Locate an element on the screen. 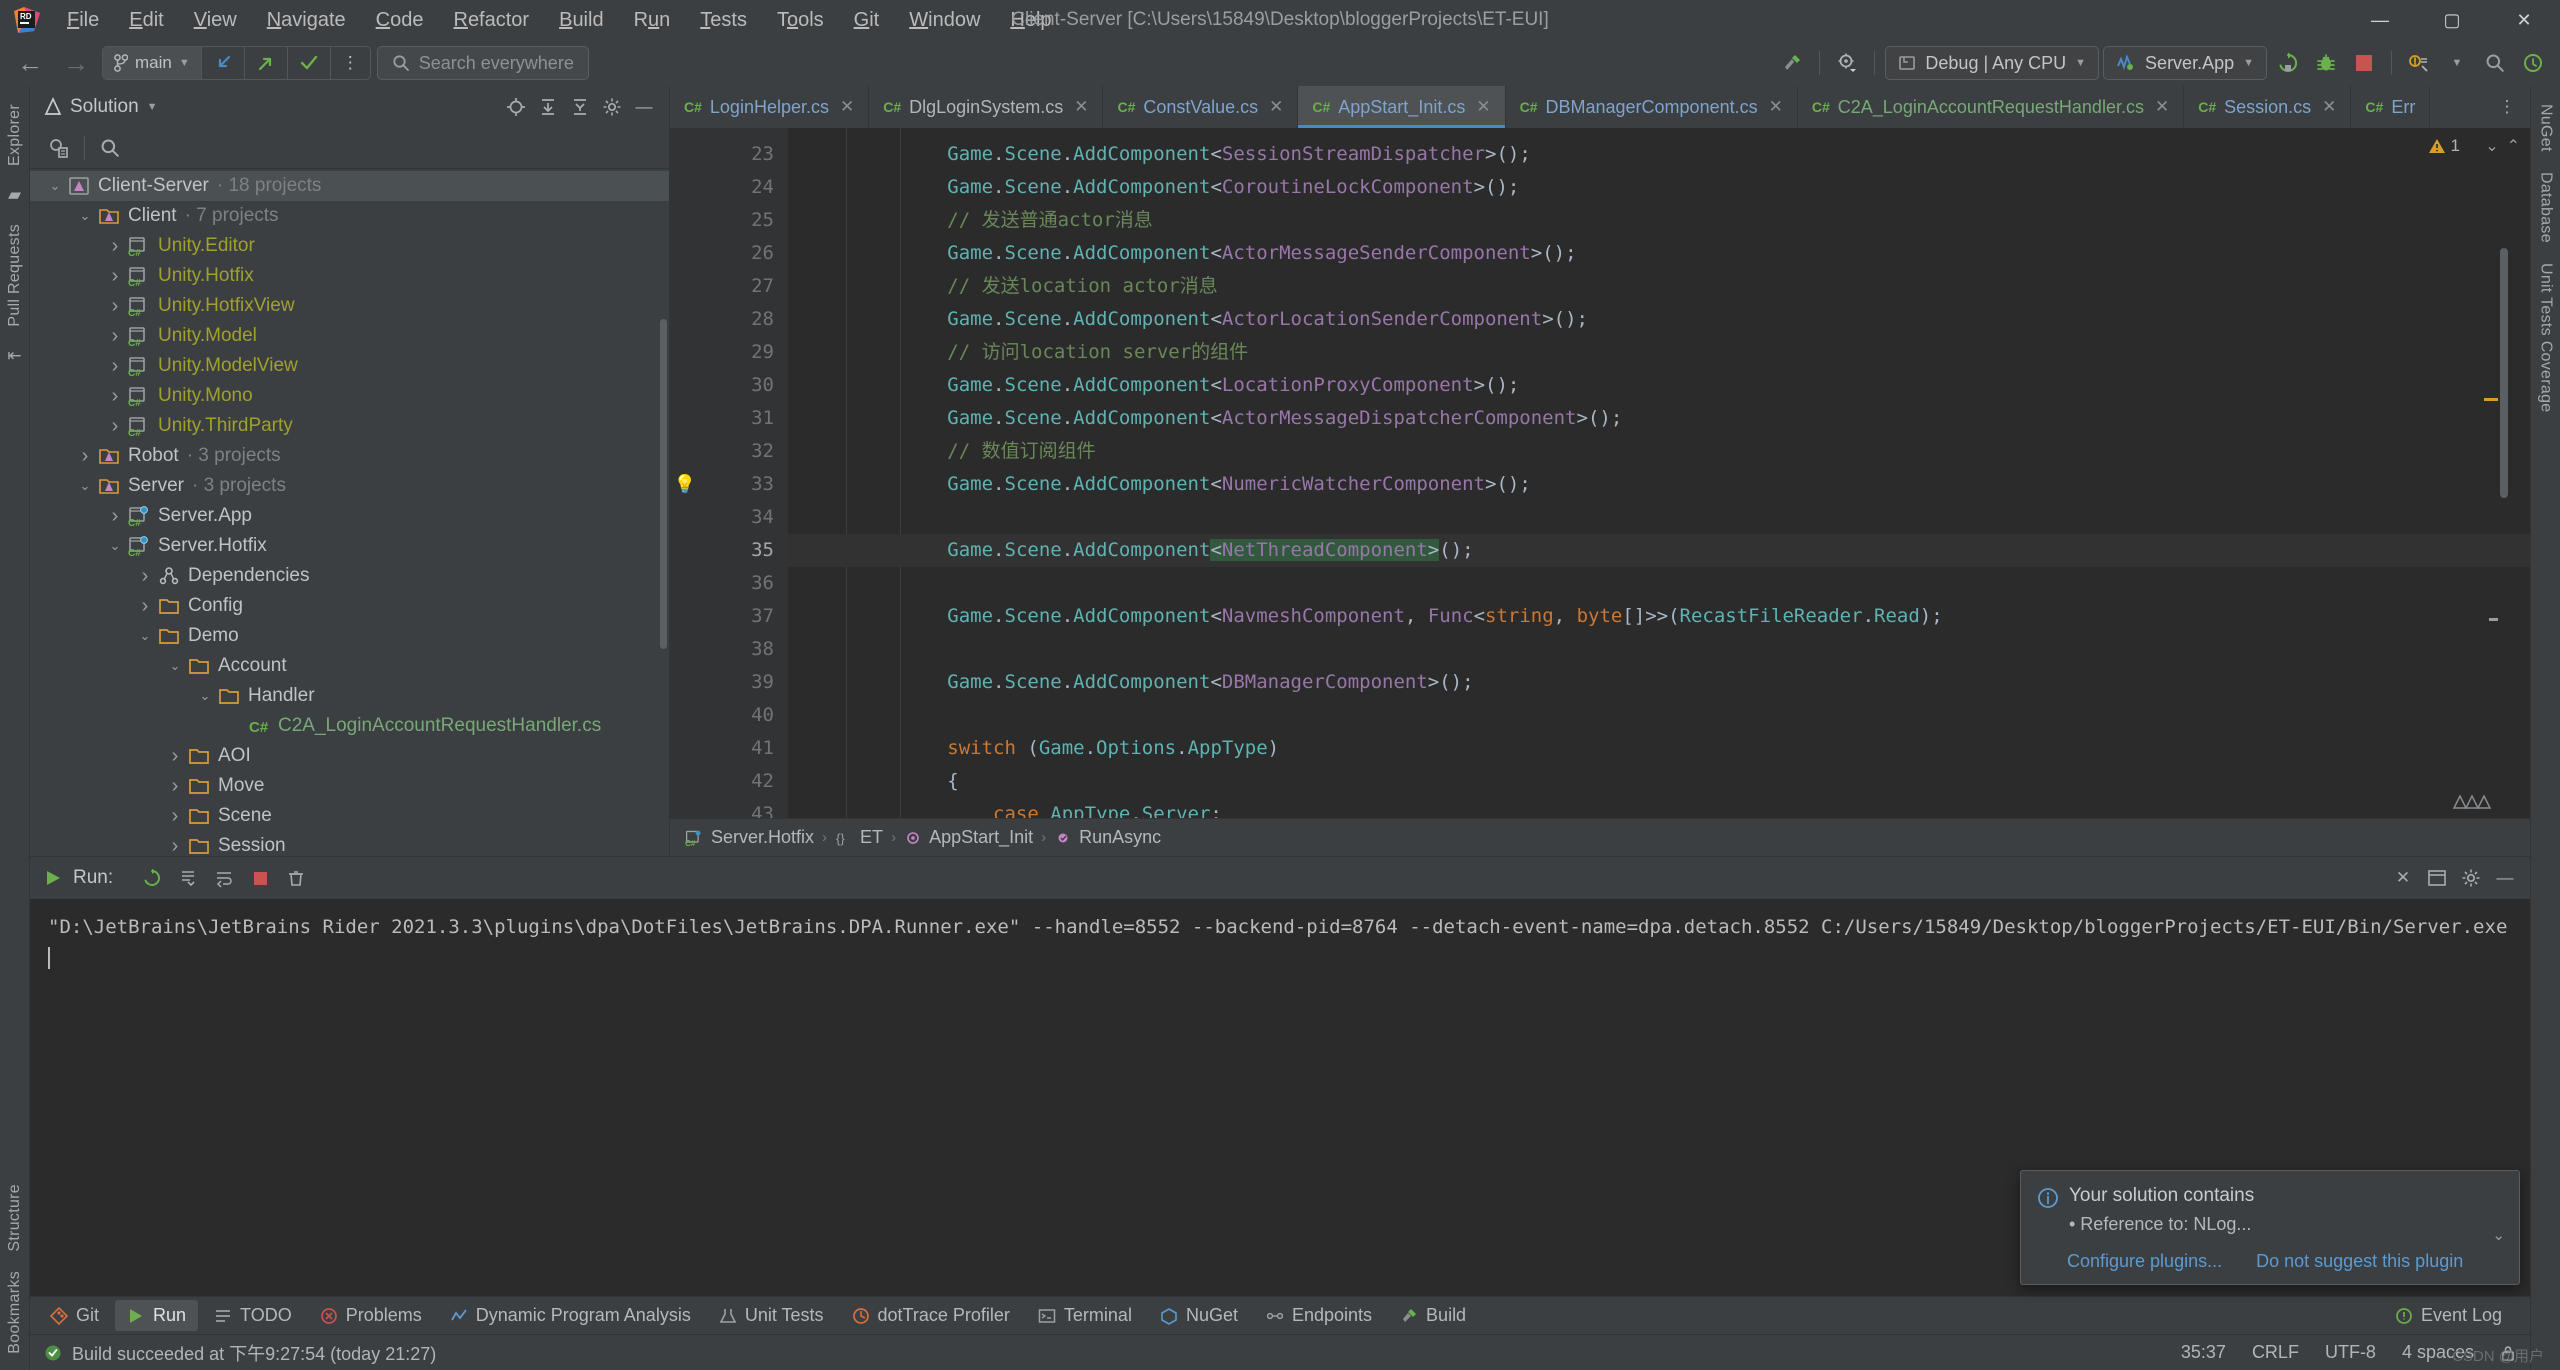  menu-window: Window is located at coordinates (944, 20).